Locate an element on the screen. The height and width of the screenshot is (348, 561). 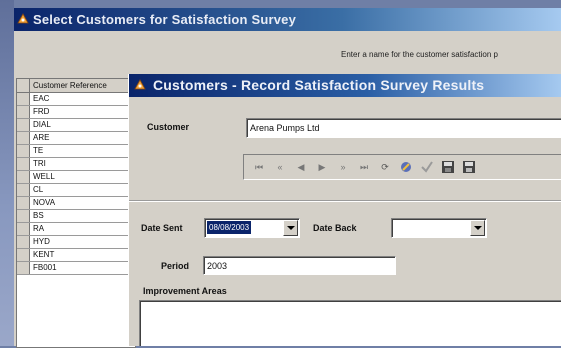
improvement-areas-textarea is located at coordinates (350, 323).